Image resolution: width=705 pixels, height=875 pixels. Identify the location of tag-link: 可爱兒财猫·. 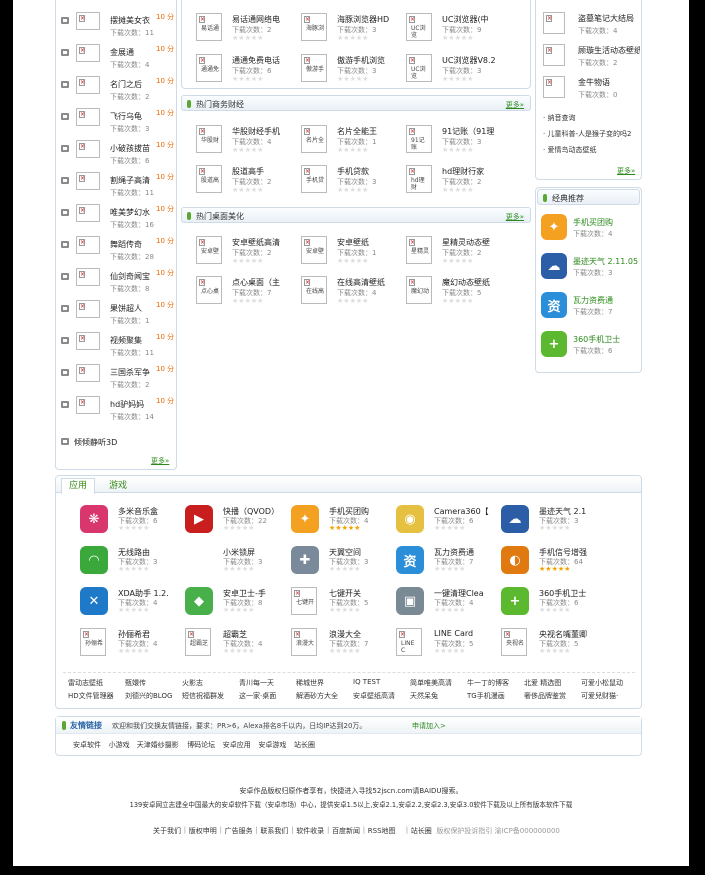
(609, 696).